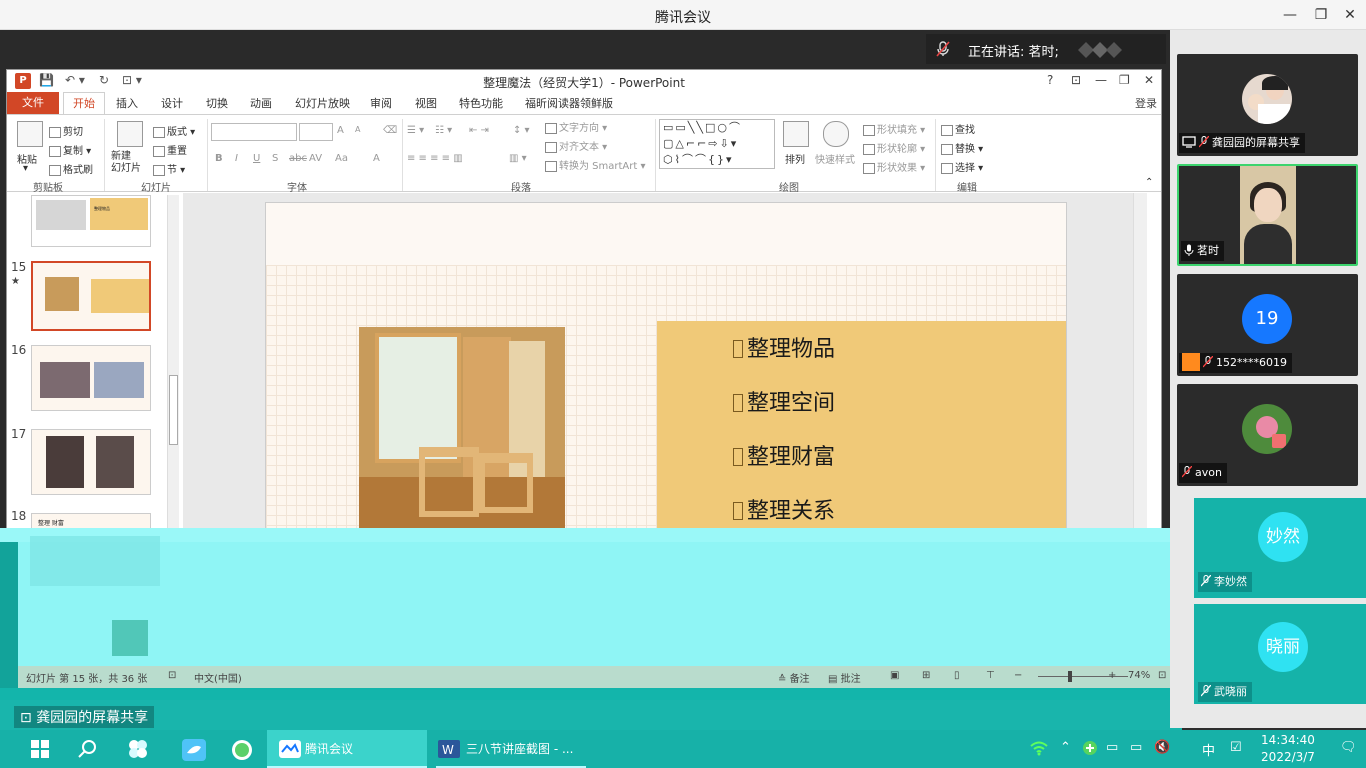 Image resolution: width=1366 pixels, height=768 pixels. Describe the element at coordinates (962, 166) in the screenshot. I see `select-button: 选择 ▾` at that location.